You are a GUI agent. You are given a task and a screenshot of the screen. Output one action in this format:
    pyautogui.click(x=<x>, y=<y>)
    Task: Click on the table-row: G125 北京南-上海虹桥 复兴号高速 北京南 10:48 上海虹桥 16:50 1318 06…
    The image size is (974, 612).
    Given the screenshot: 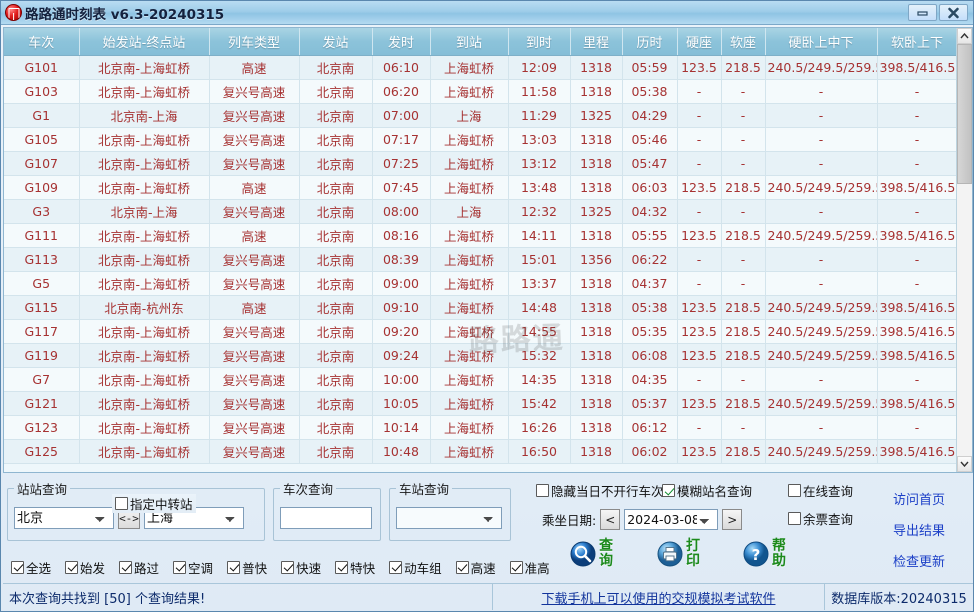 What is the action you would take?
    pyautogui.click(x=480, y=451)
    